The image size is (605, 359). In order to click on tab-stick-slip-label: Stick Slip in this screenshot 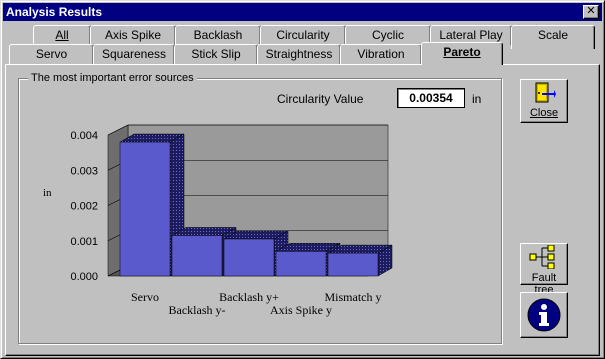, I will do `click(216, 54)`.